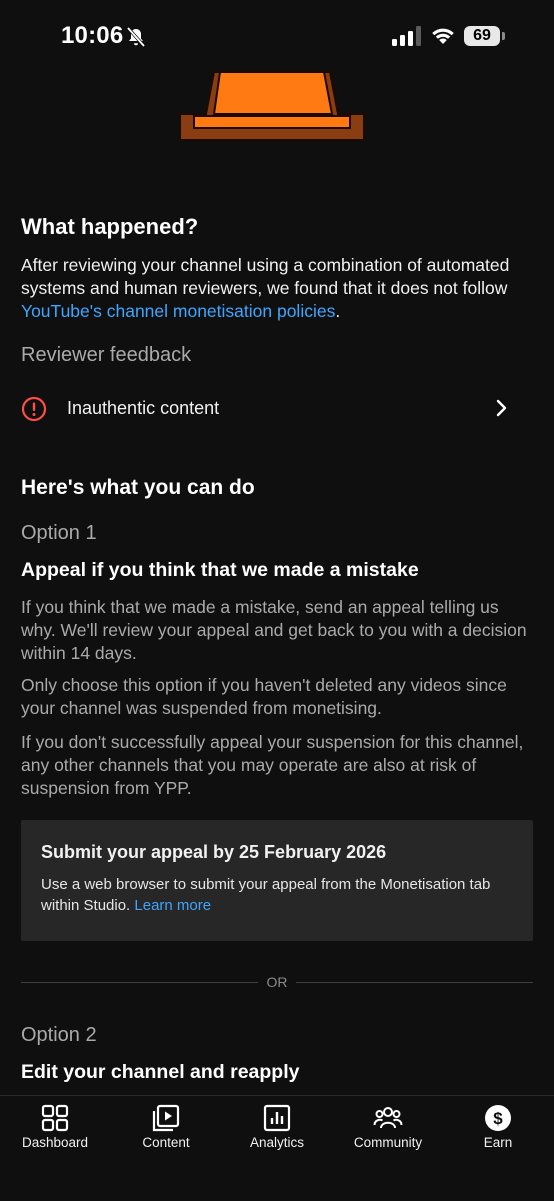 The image size is (554, 1201). I want to click on alert-circle-icon, so click(34, 409).